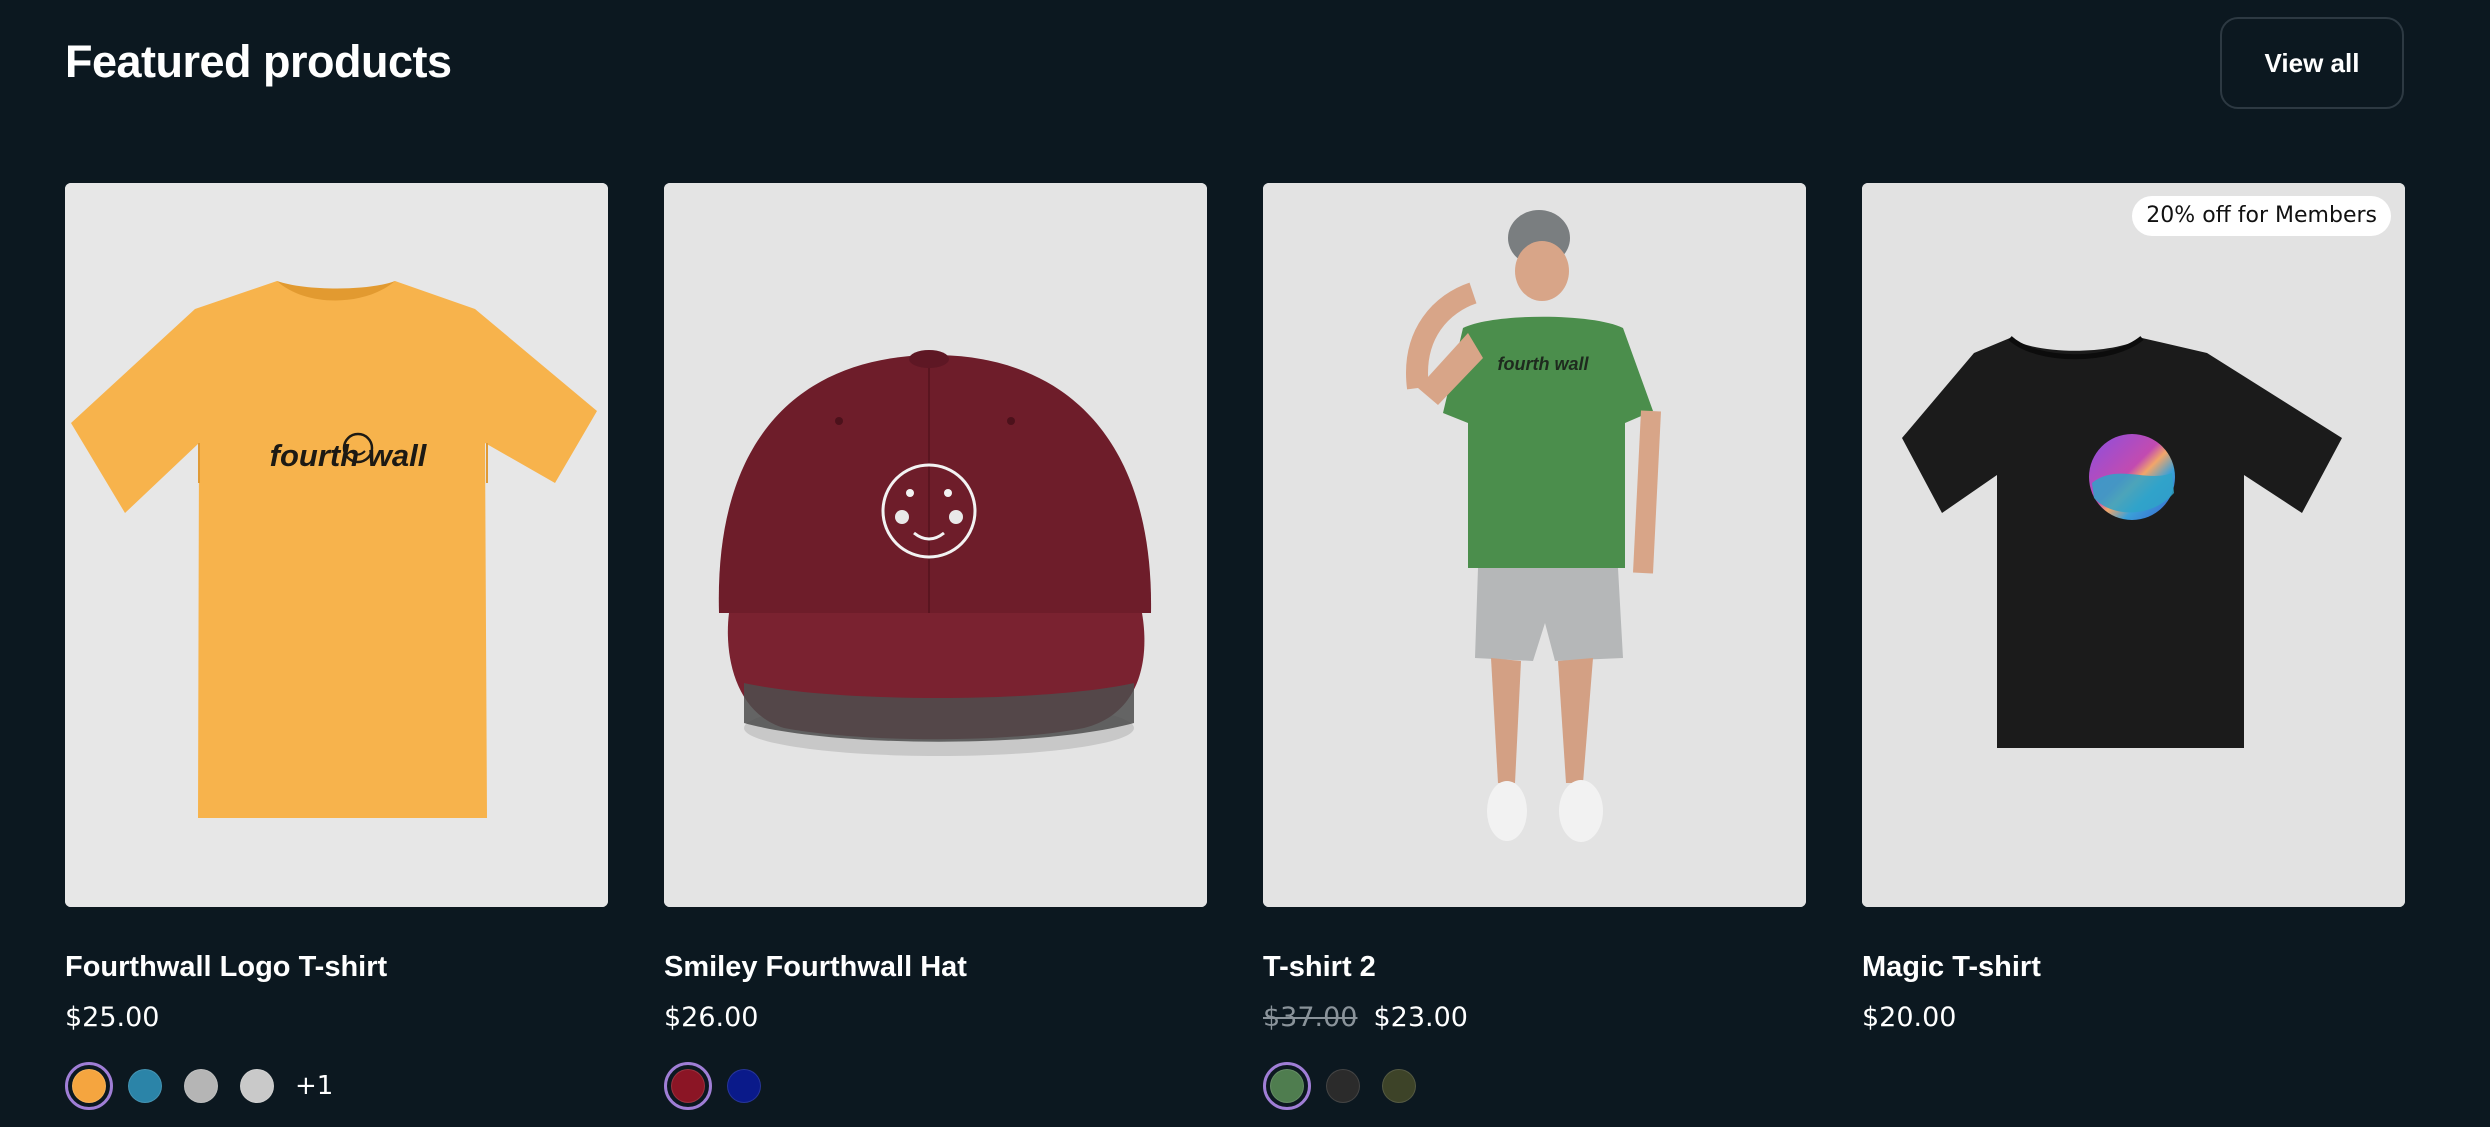 The image size is (2490, 1127). I want to click on more-colors-count: +1, so click(314, 1086).